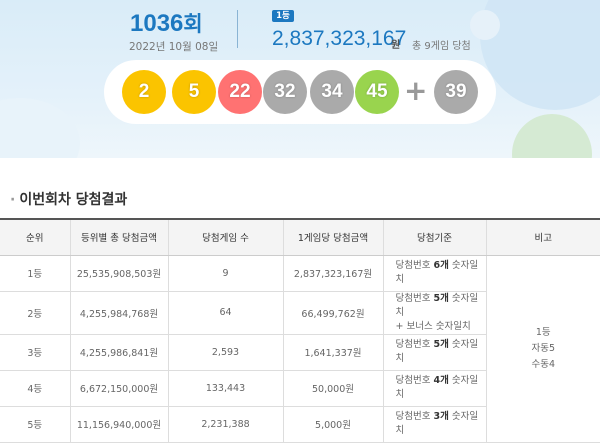 The image size is (600, 443). What do you see at coordinates (333, 273) in the screenshot?
I see `per-game-amount-cell: 2,837,323,167원` at bounding box center [333, 273].